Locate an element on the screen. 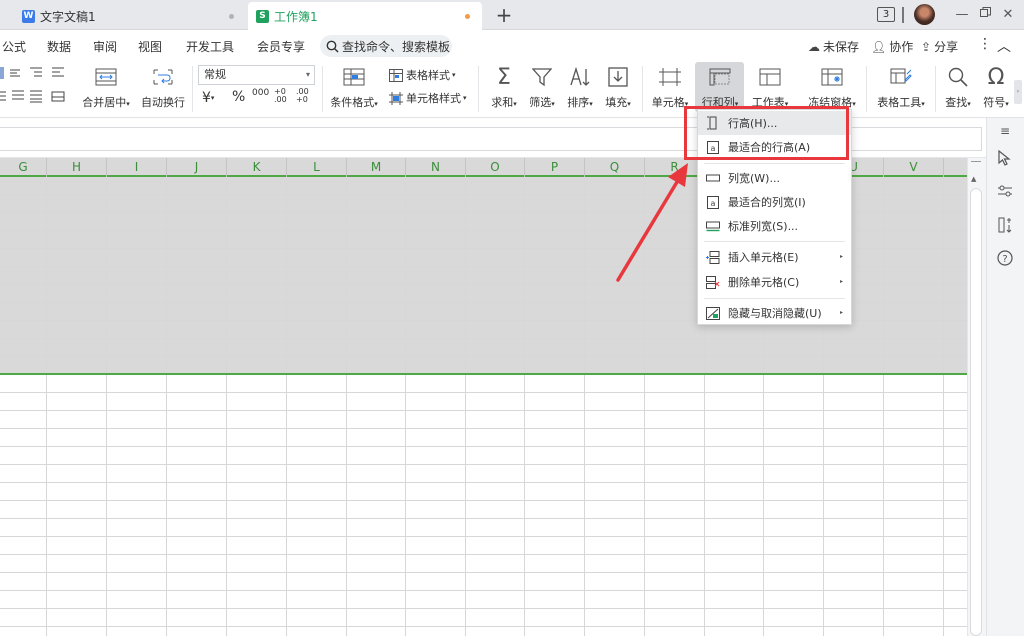 The image size is (1024, 636). column-header-h: H is located at coordinates (77, 167).